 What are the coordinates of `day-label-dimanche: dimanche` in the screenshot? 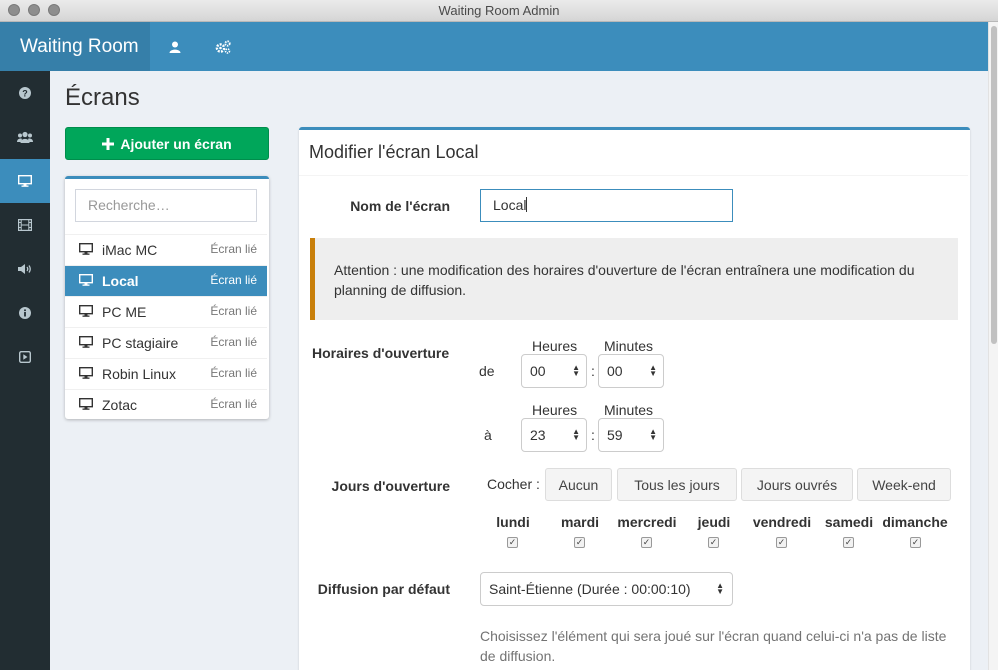 It's located at (915, 522).